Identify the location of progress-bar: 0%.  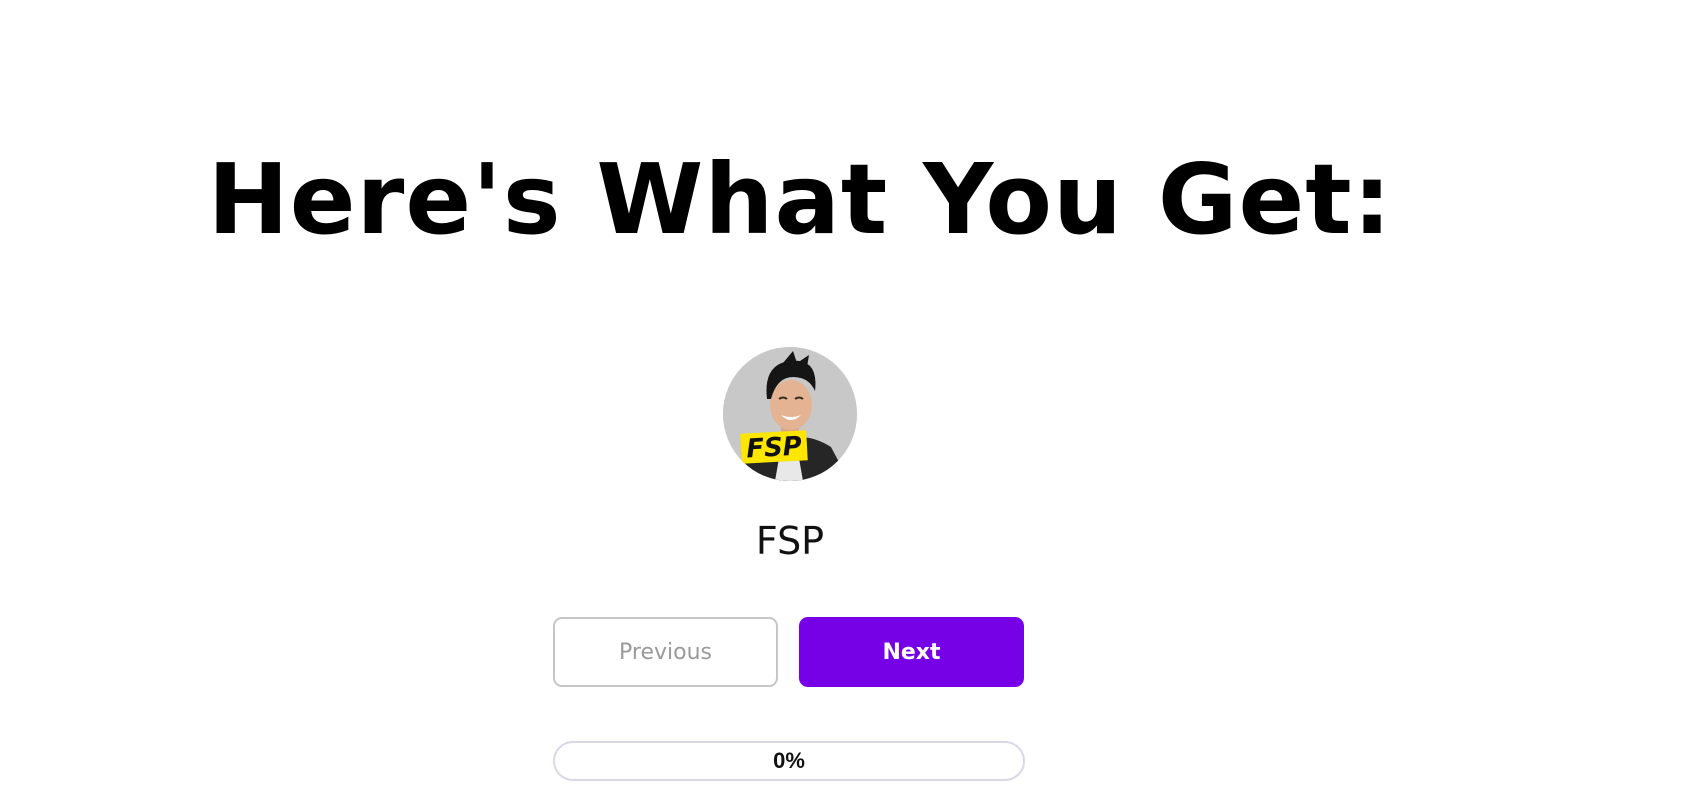
(789, 761).